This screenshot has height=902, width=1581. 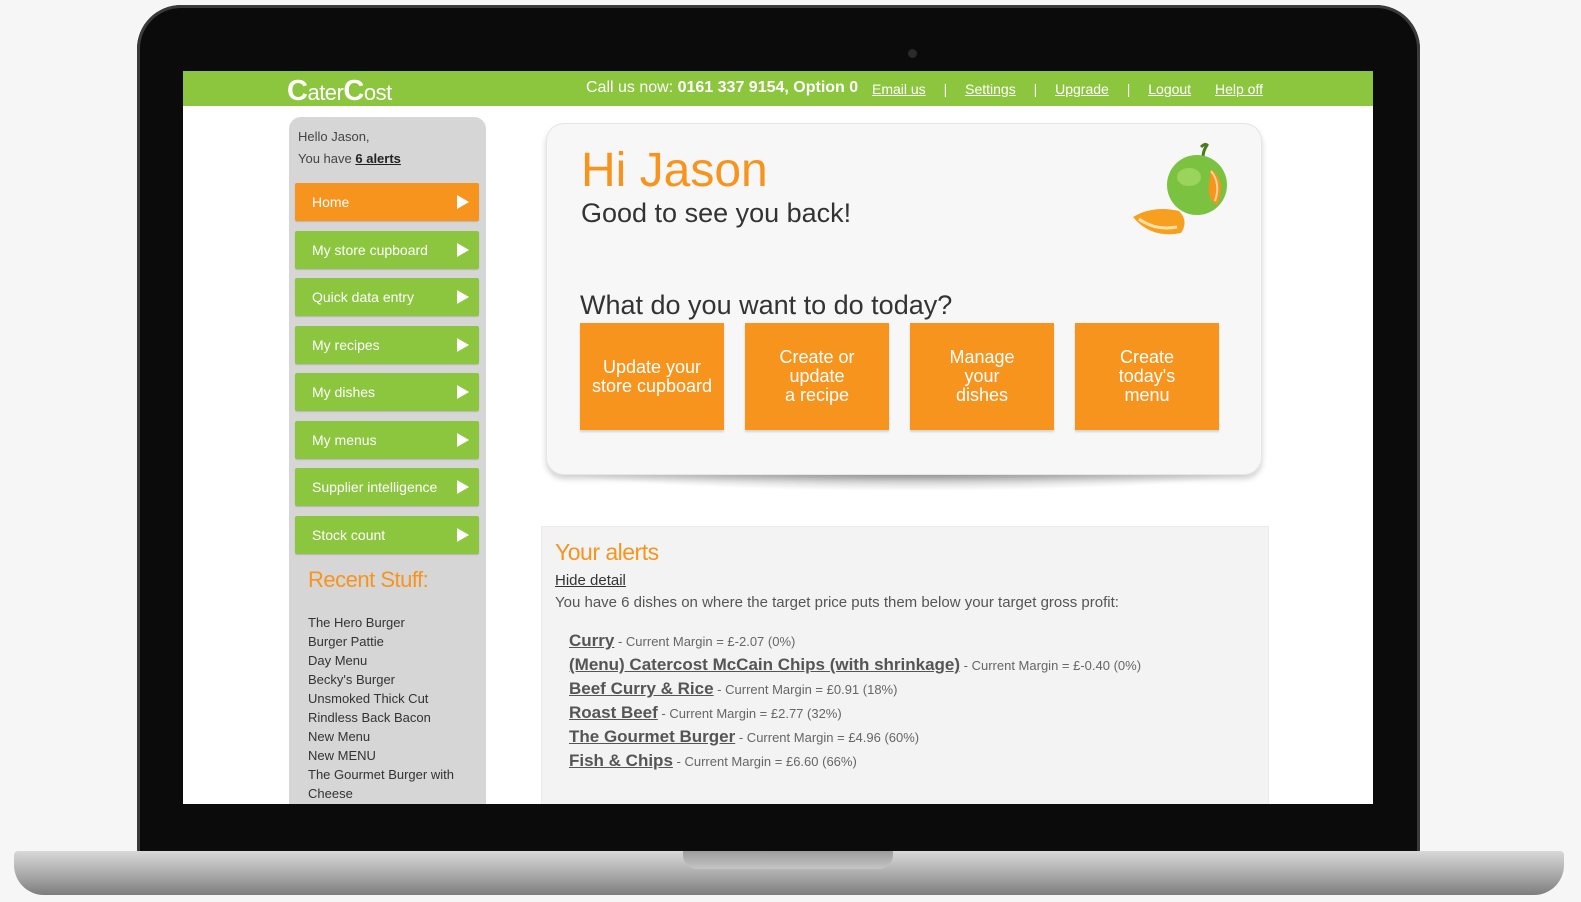 What do you see at coordinates (334, 136) in the screenshot?
I see `hello-text: Hello Jason,` at bounding box center [334, 136].